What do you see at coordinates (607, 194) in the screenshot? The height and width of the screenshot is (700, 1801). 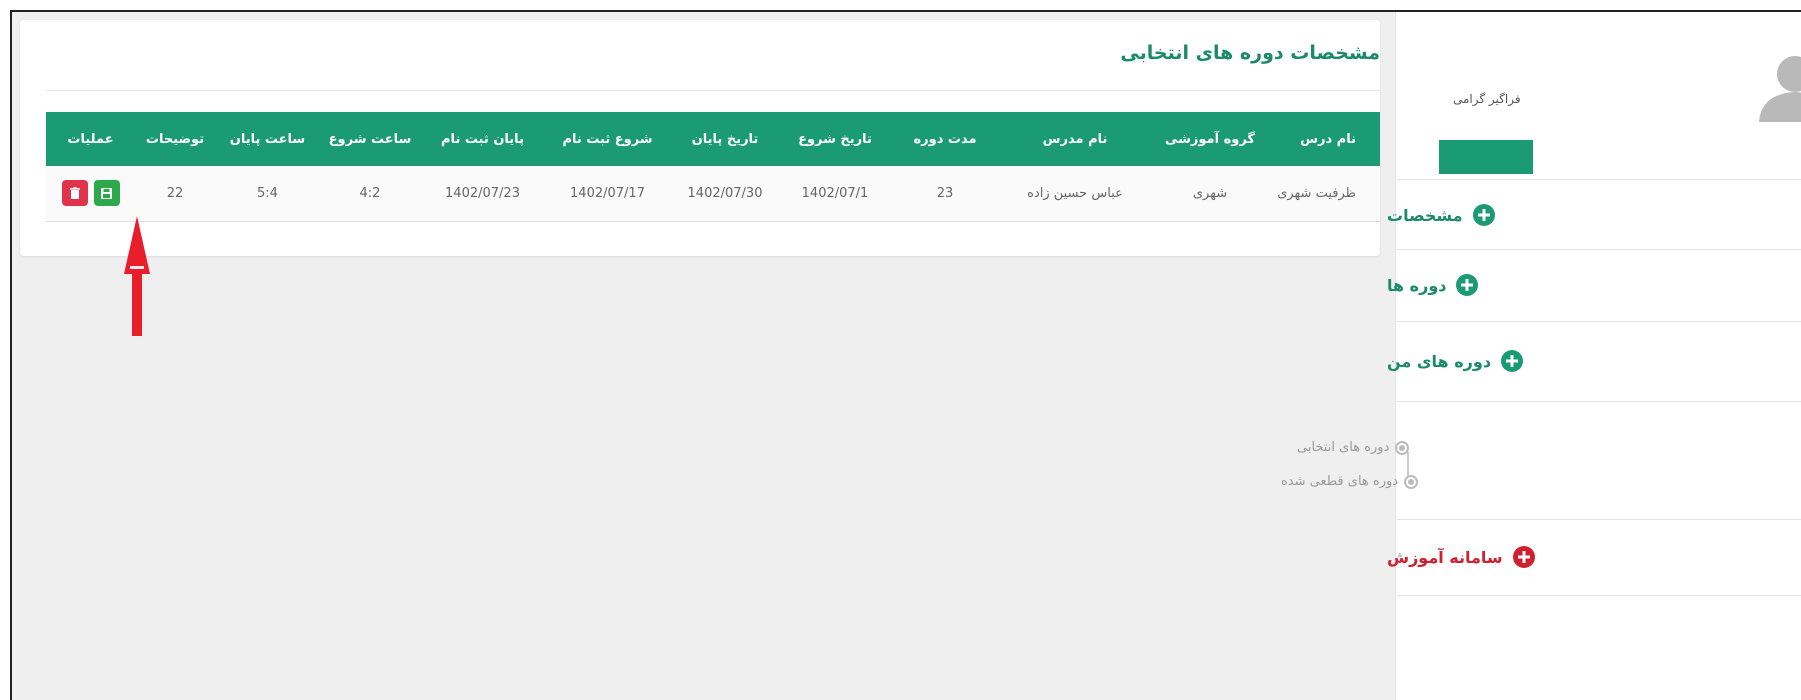 I see `cell-reg-start: 1402/07/17` at bounding box center [607, 194].